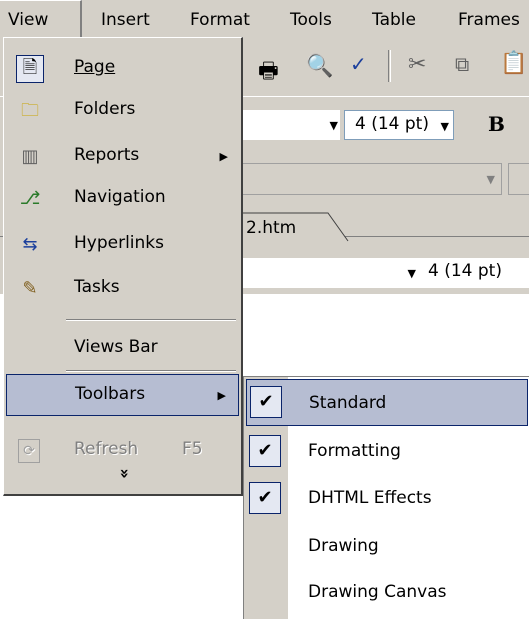 The height and width of the screenshot is (619, 529). What do you see at coordinates (311, 20) in the screenshot?
I see `menubar-item-tools: Tools` at bounding box center [311, 20].